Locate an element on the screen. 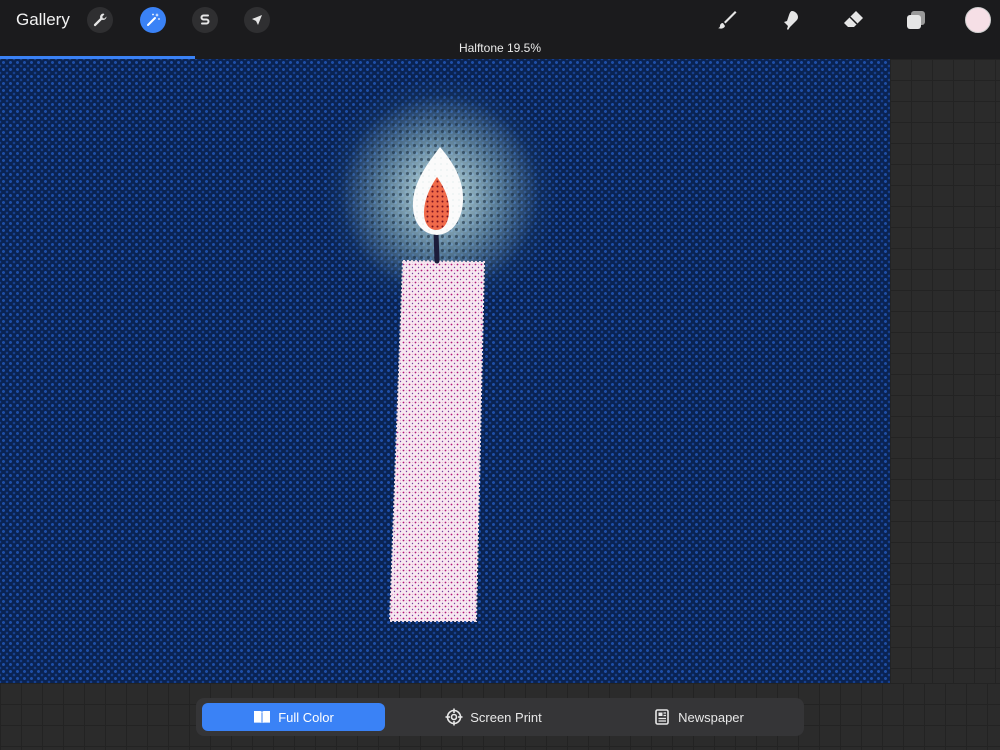  magic-wand-icon is located at coordinates (153, 19).